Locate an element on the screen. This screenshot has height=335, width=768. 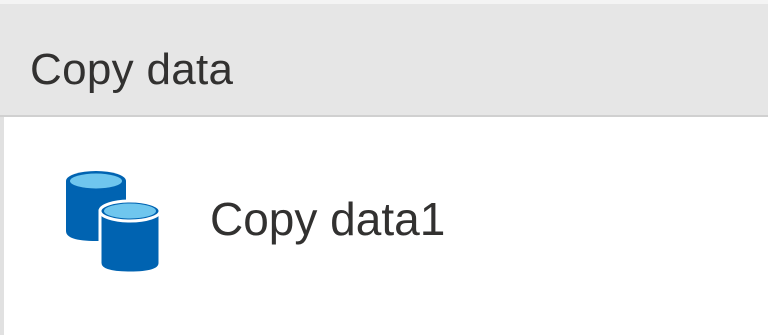
activity-label: Copy data1 is located at coordinates (328, 219).